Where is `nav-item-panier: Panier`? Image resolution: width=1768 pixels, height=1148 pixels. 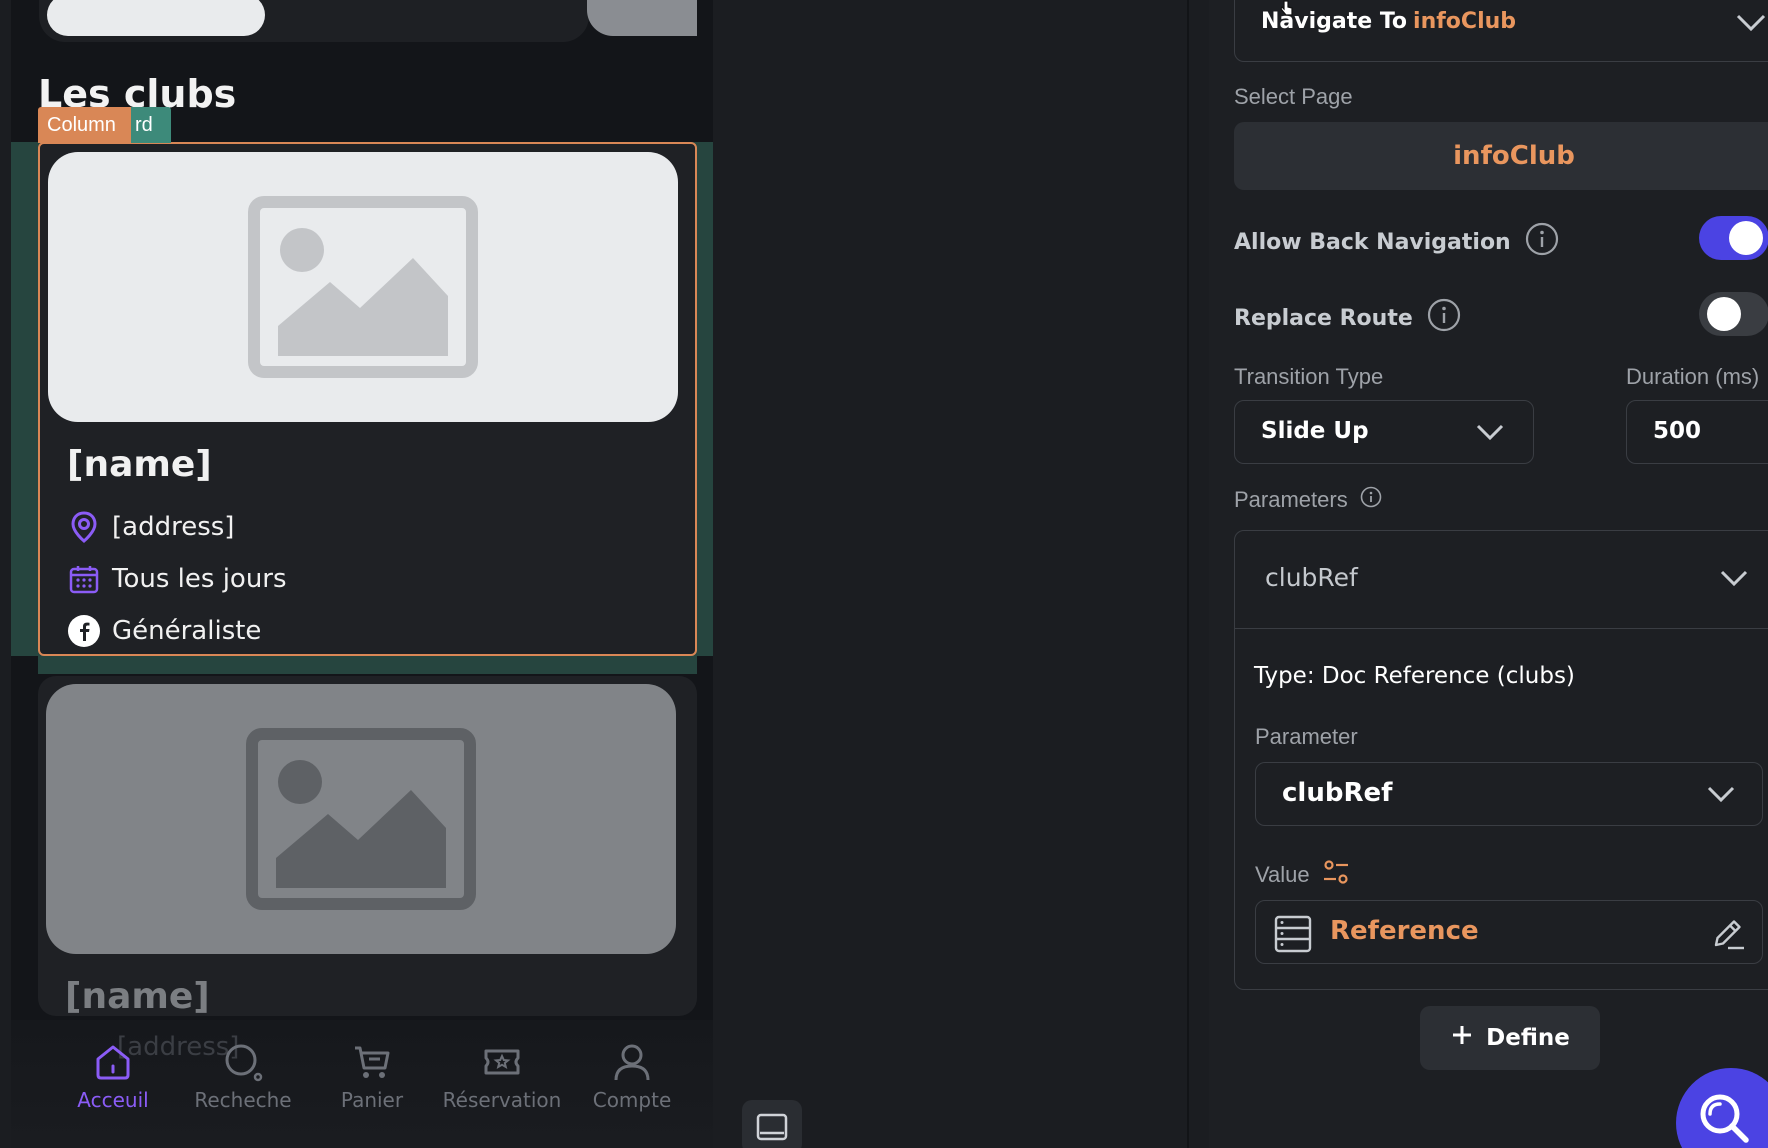
nav-item-panier: Panier is located at coordinates (372, 1076).